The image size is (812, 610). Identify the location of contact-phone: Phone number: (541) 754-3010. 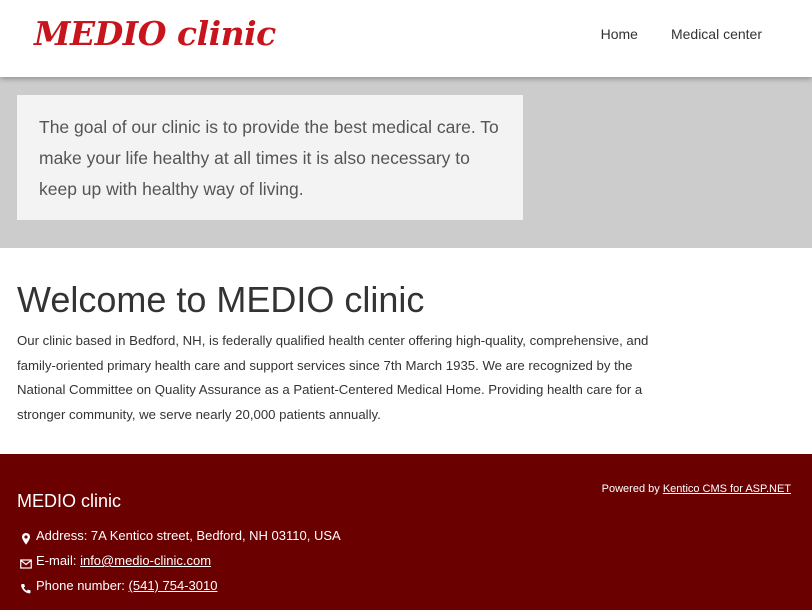
(180, 585).